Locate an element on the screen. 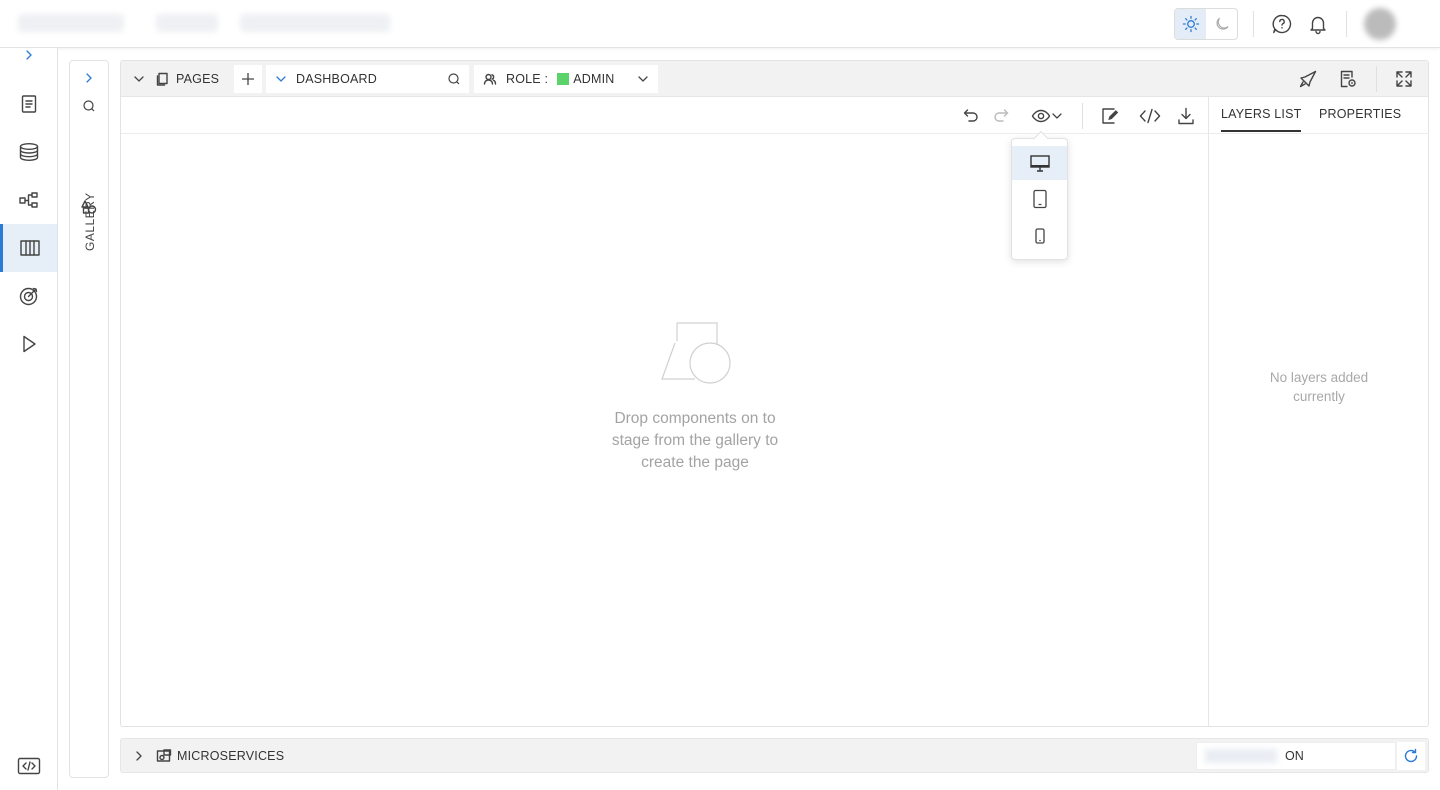 The height and width of the screenshot is (790, 1440). microservice-status: ON is located at coordinates (1296, 756).